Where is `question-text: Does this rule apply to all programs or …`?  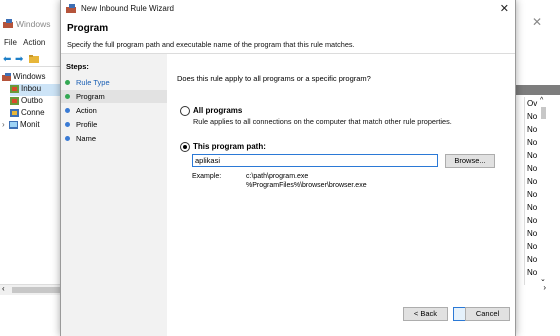 question-text: Does this rule apply to all programs or … is located at coordinates (274, 78).